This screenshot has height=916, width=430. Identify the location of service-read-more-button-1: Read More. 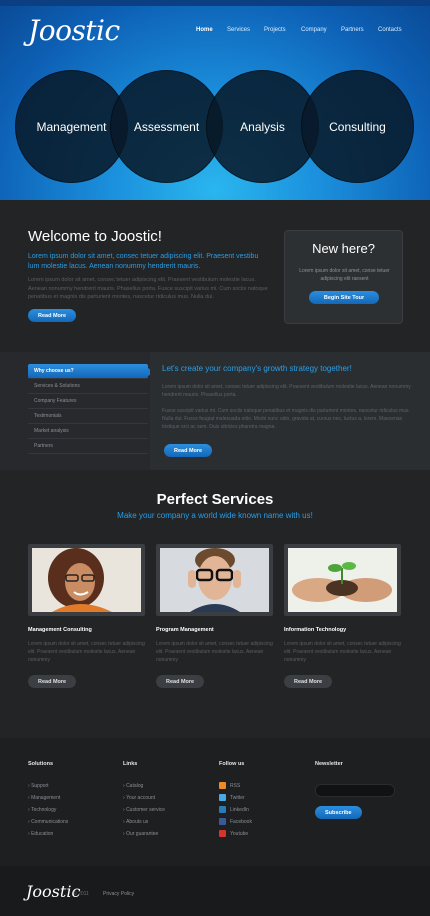
(52, 681).